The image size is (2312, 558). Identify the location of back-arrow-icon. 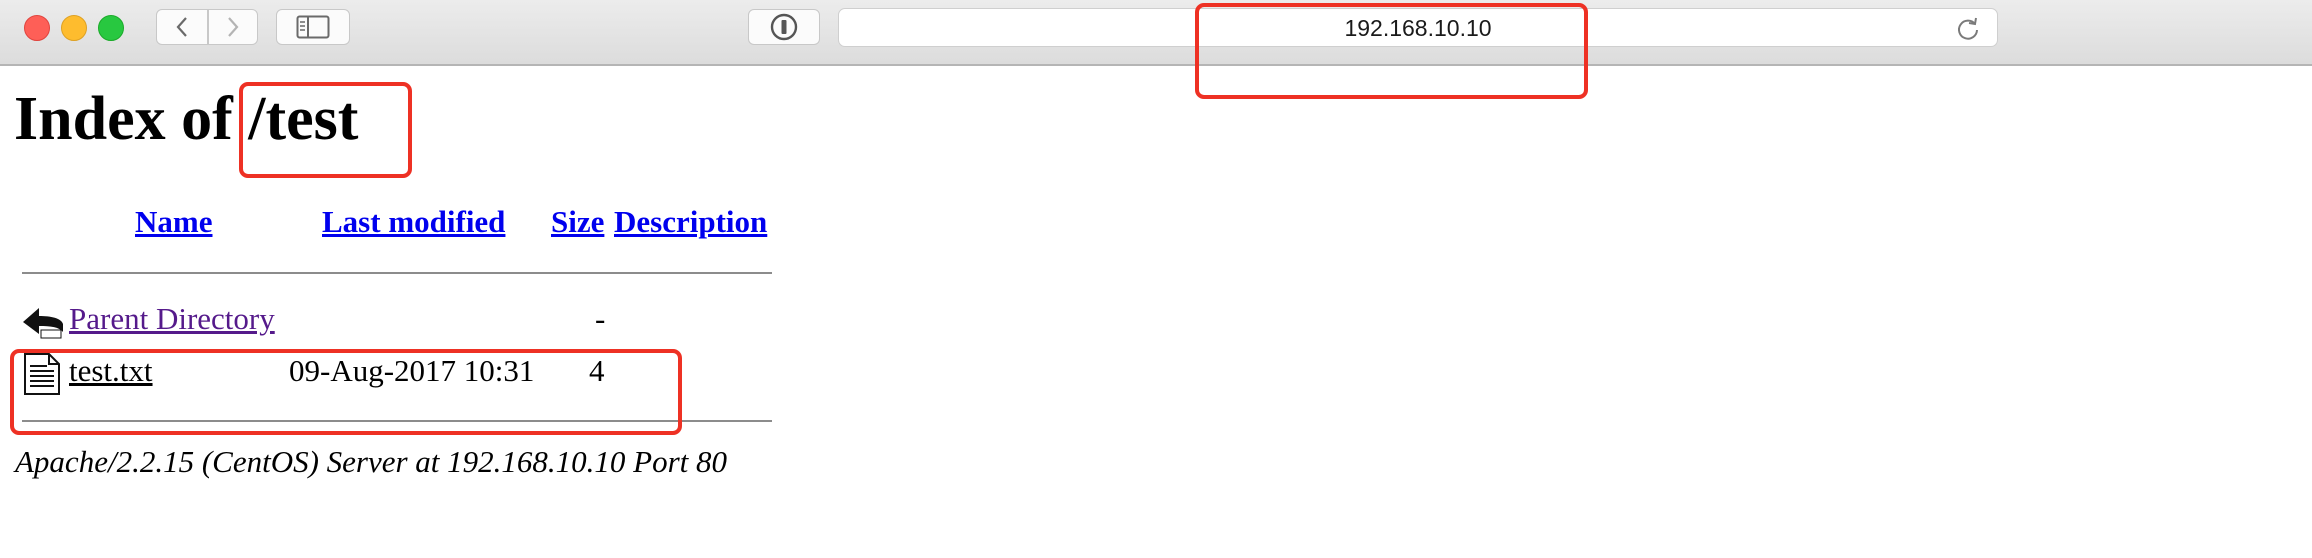
(43, 323).